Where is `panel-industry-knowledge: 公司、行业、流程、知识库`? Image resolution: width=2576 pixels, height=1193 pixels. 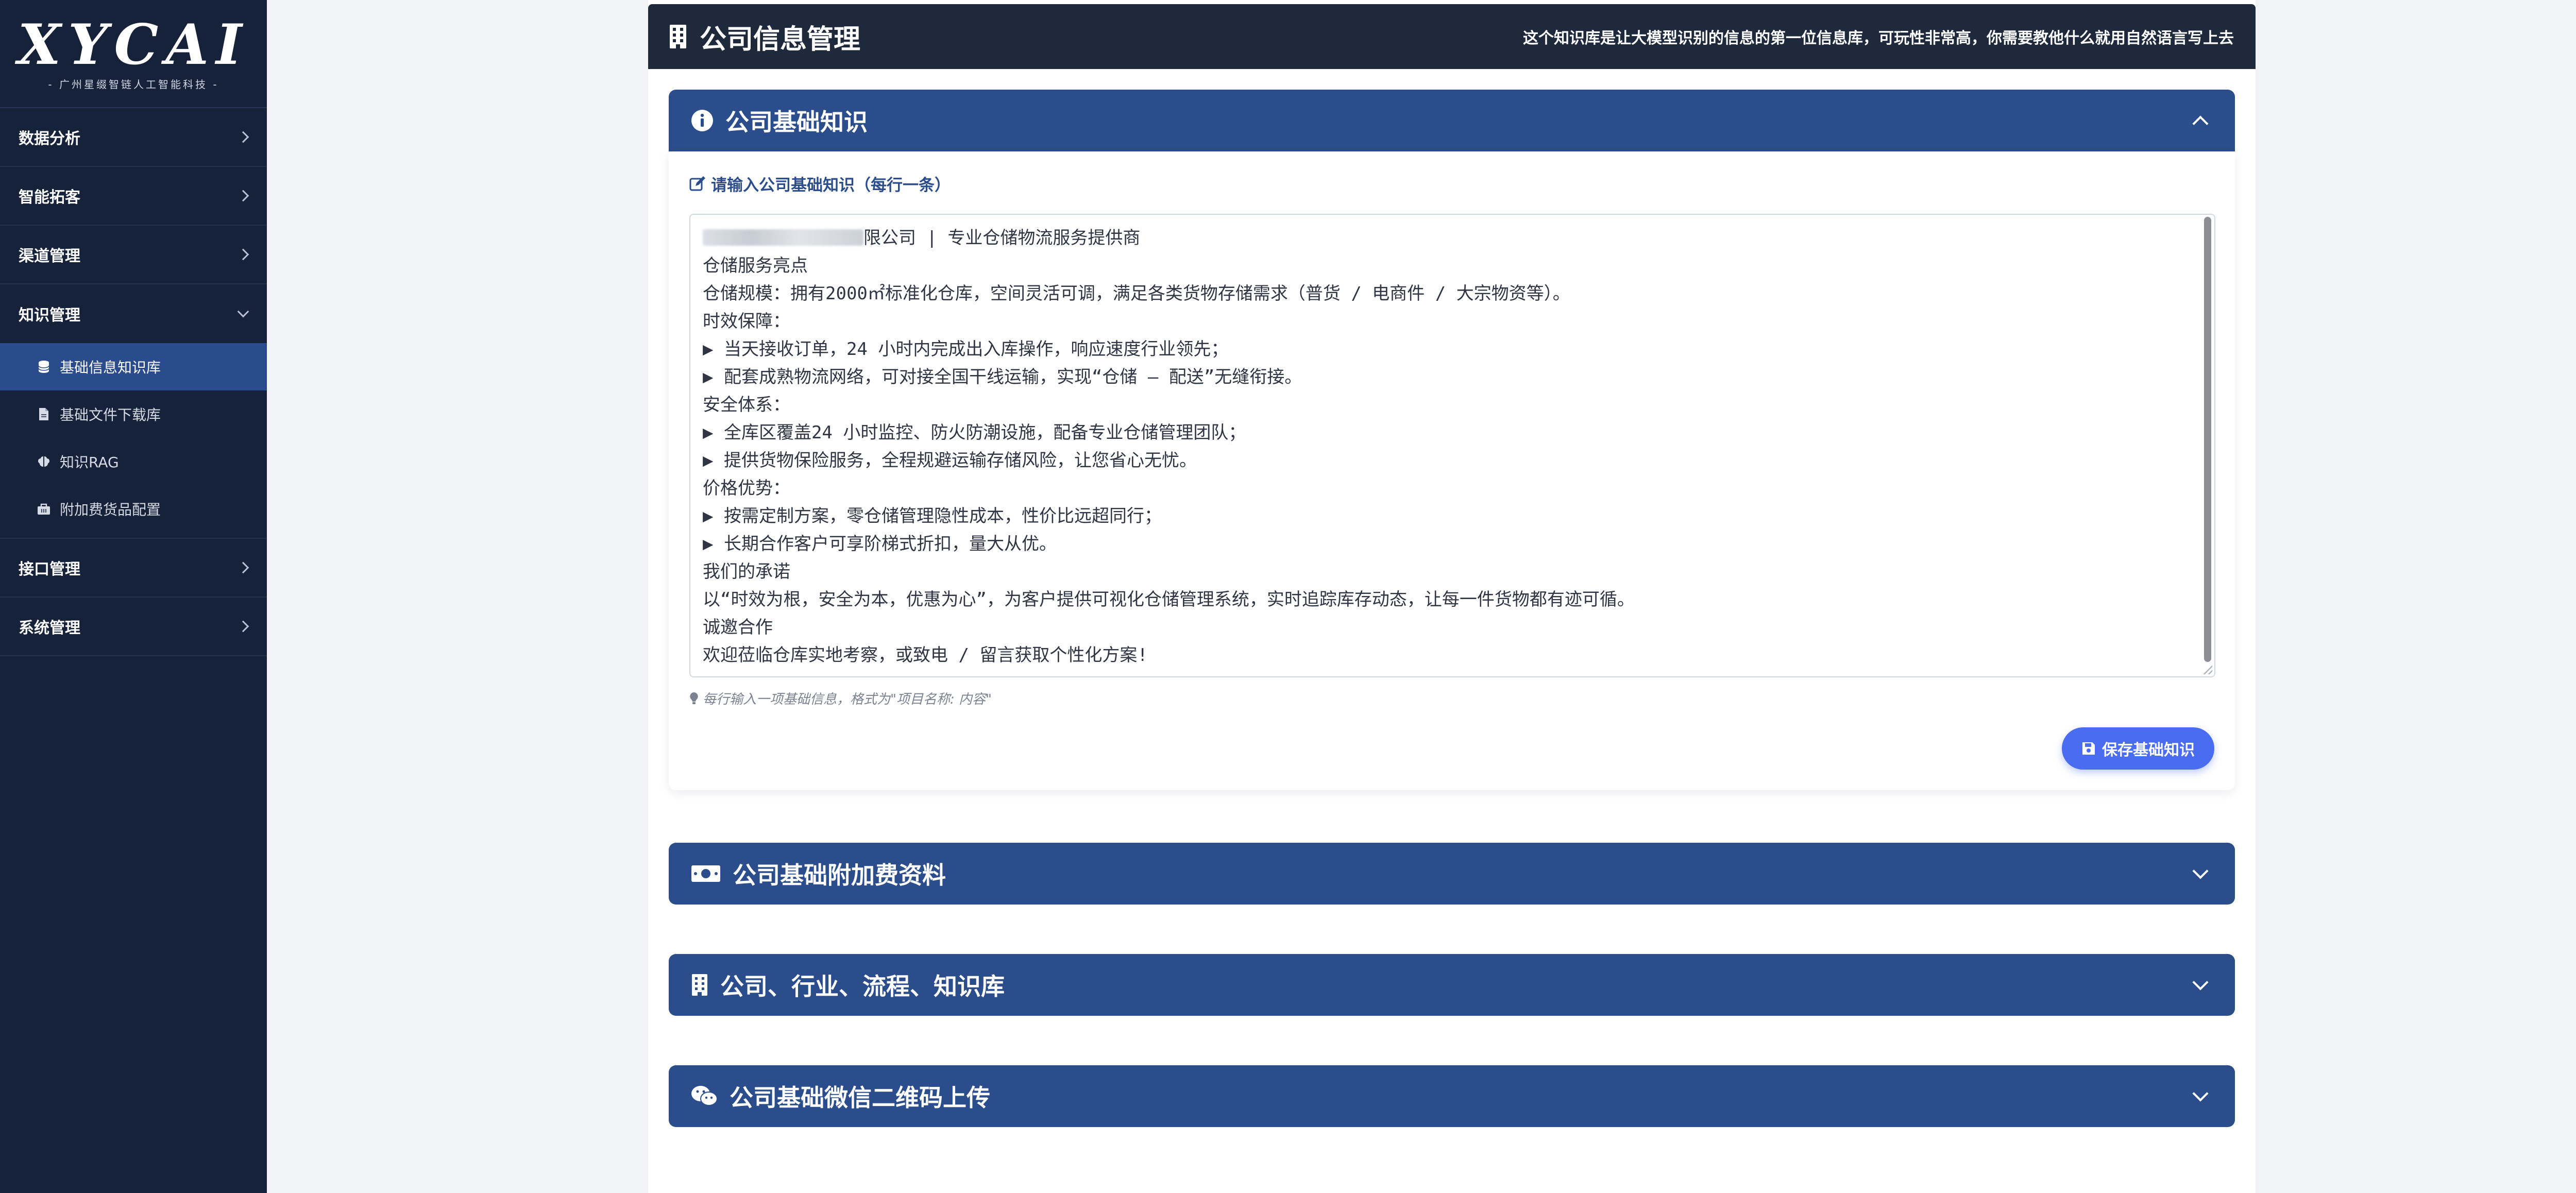
panel-industry-knowledge: 公司、行业、流程、知识库 is located at coordinates (1452, 985).